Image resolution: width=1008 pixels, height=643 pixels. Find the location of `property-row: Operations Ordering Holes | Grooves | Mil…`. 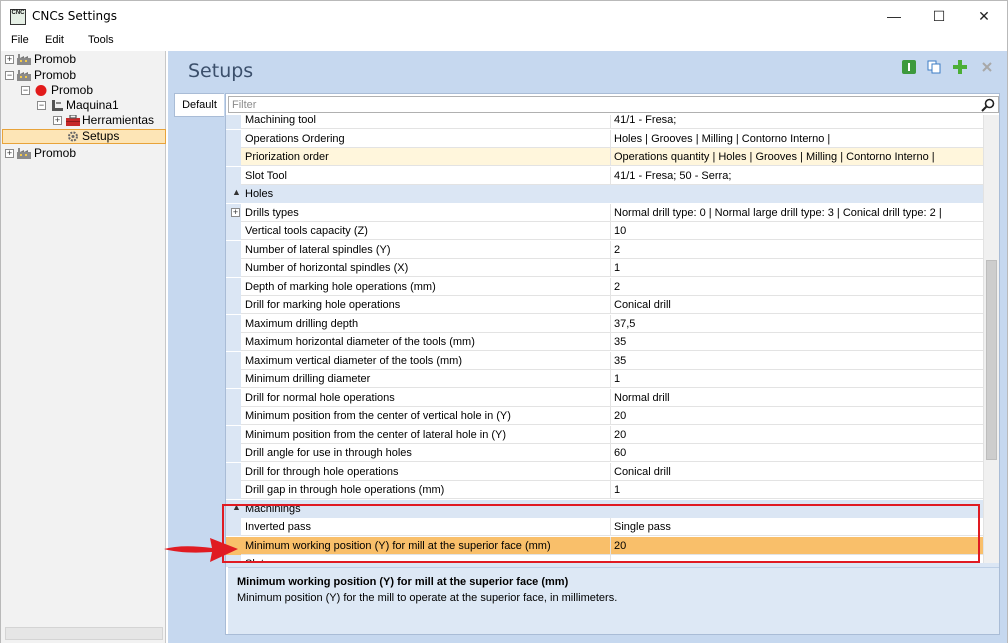

property-row: Operations Ordering Holes | Grooves | Mil… is located at coordinates (604, 138).